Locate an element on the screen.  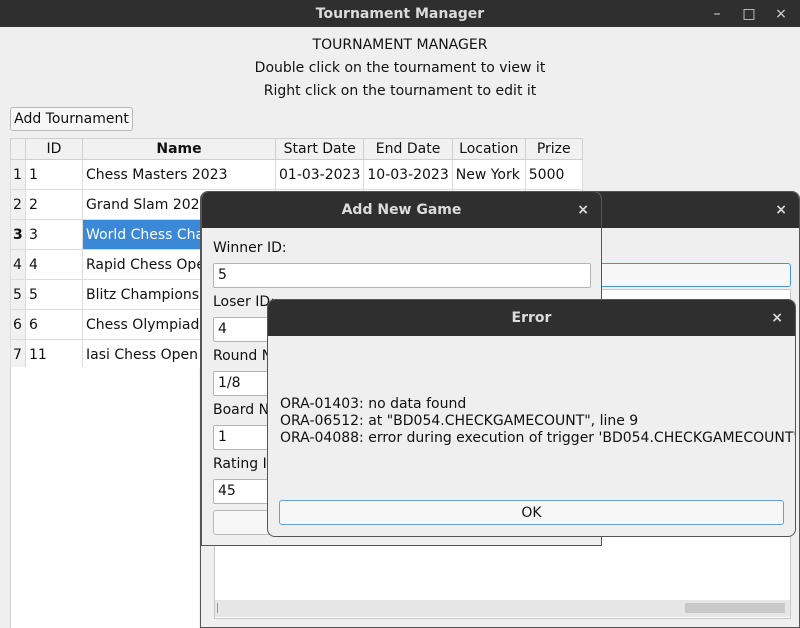
error-titlebar: Error × is located at coordinates (531, 318).